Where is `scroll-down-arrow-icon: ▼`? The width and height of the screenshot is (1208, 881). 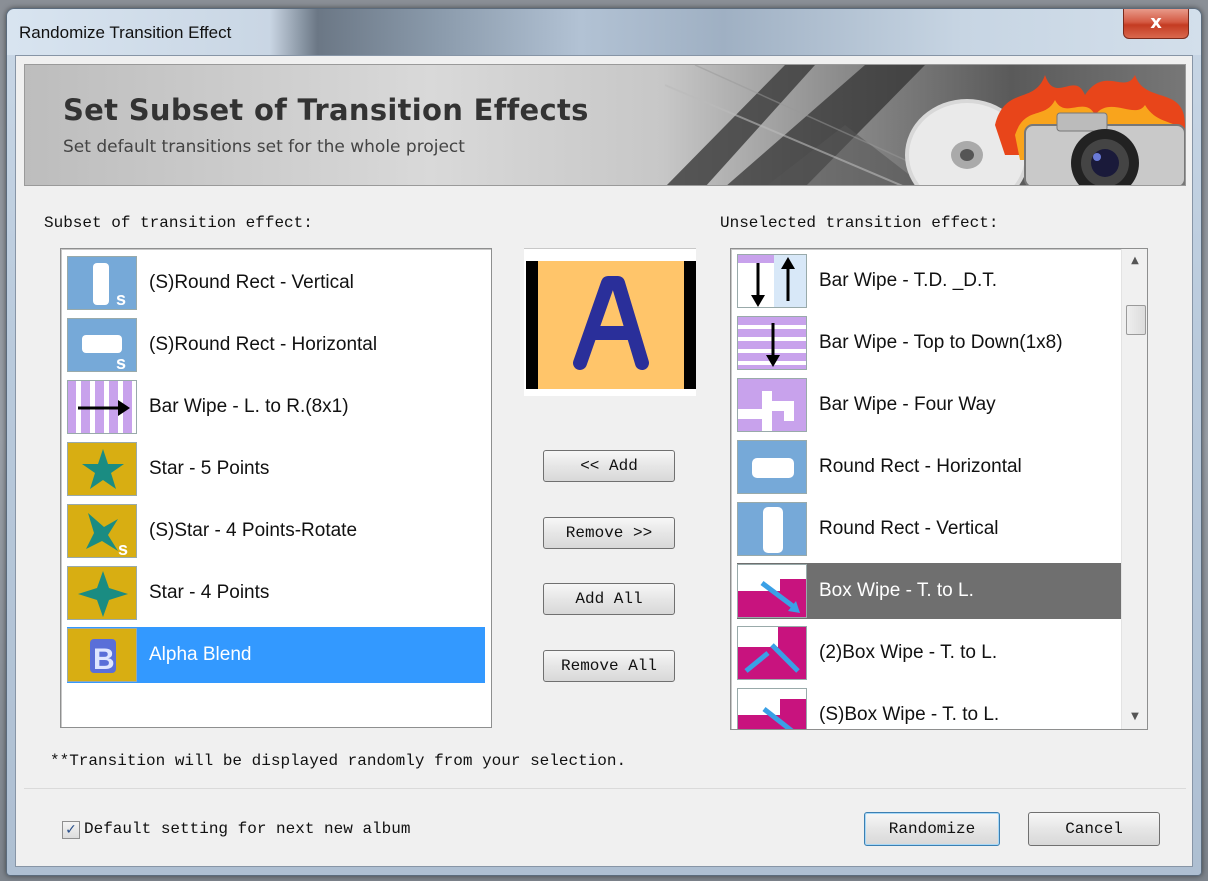 scroll-down-arrow-icon: ▼ is located at coordinates (1134, 717).